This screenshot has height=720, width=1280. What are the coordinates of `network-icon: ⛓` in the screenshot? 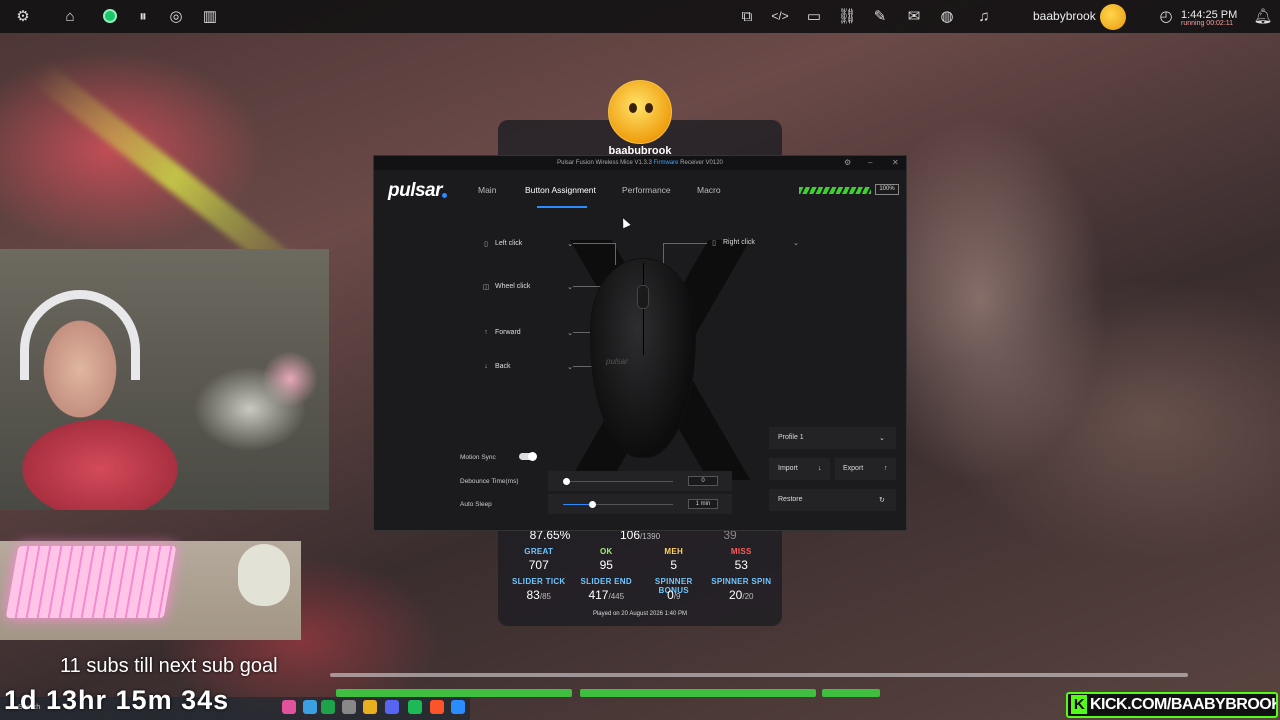 It's located at (846, 16).